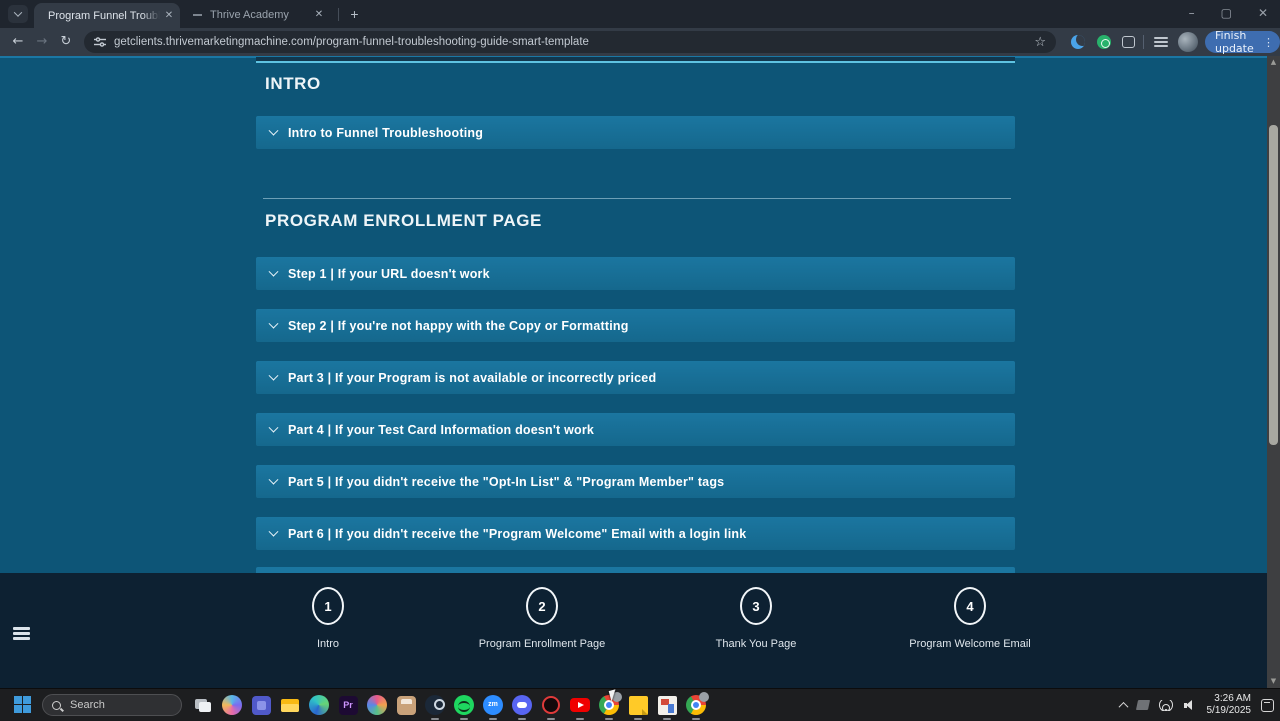 Image resolution: width=1280 pixels, height=721 pixels. I want to click on youtube-icon, so click(580, 707).